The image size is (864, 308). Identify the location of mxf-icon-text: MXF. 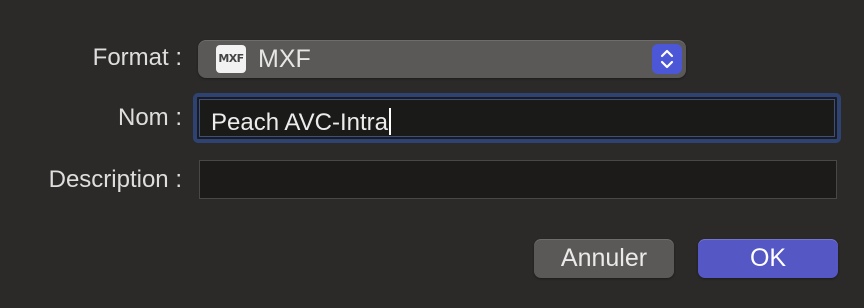
(231, 58).